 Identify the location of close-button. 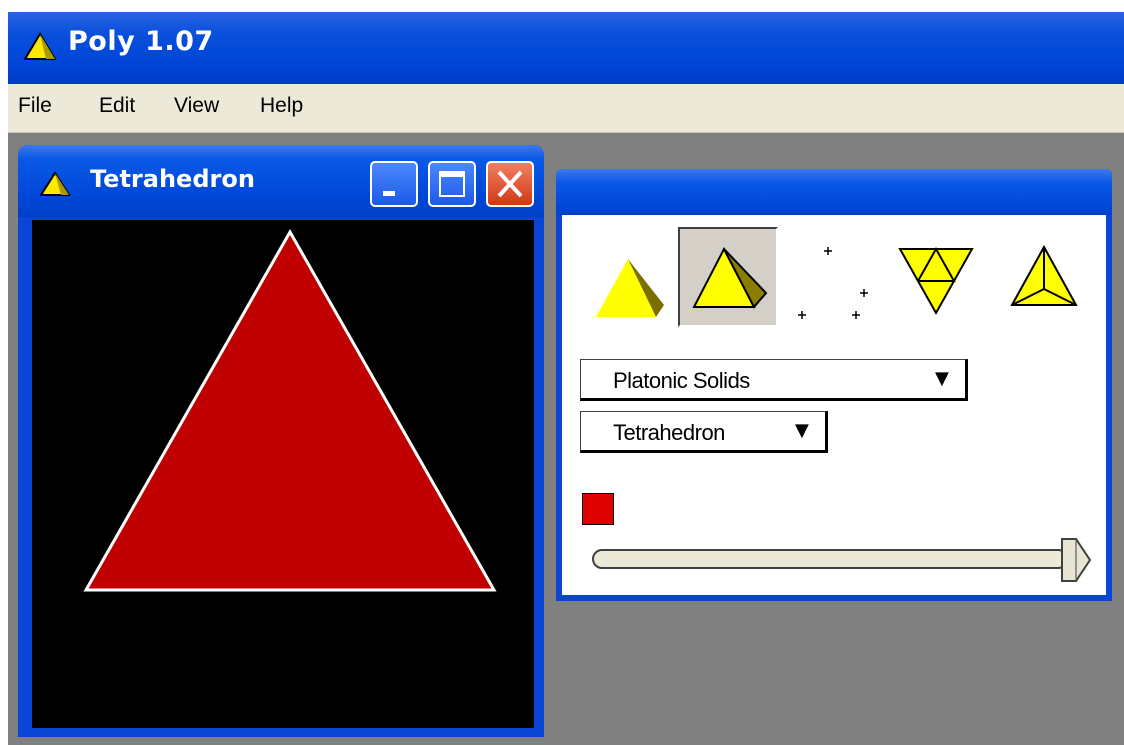
(510, 184).